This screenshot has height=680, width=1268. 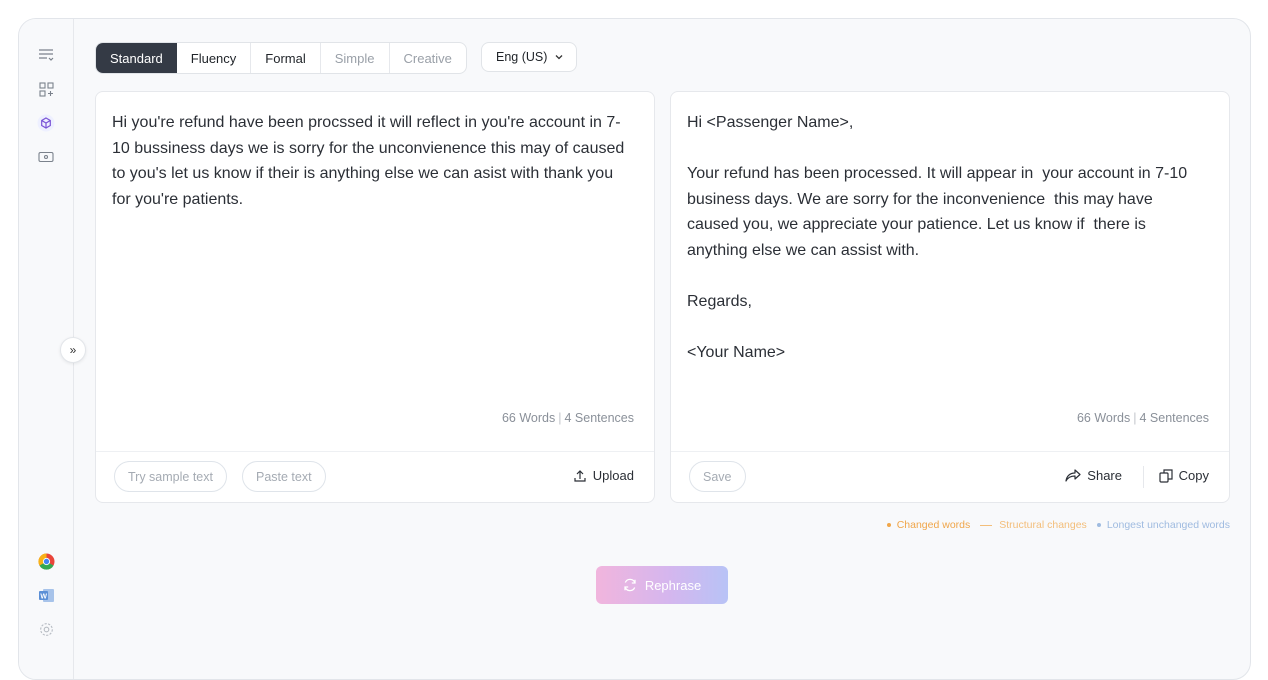 I want to click on mode-creative: Creative, so click(x=428, y=58).